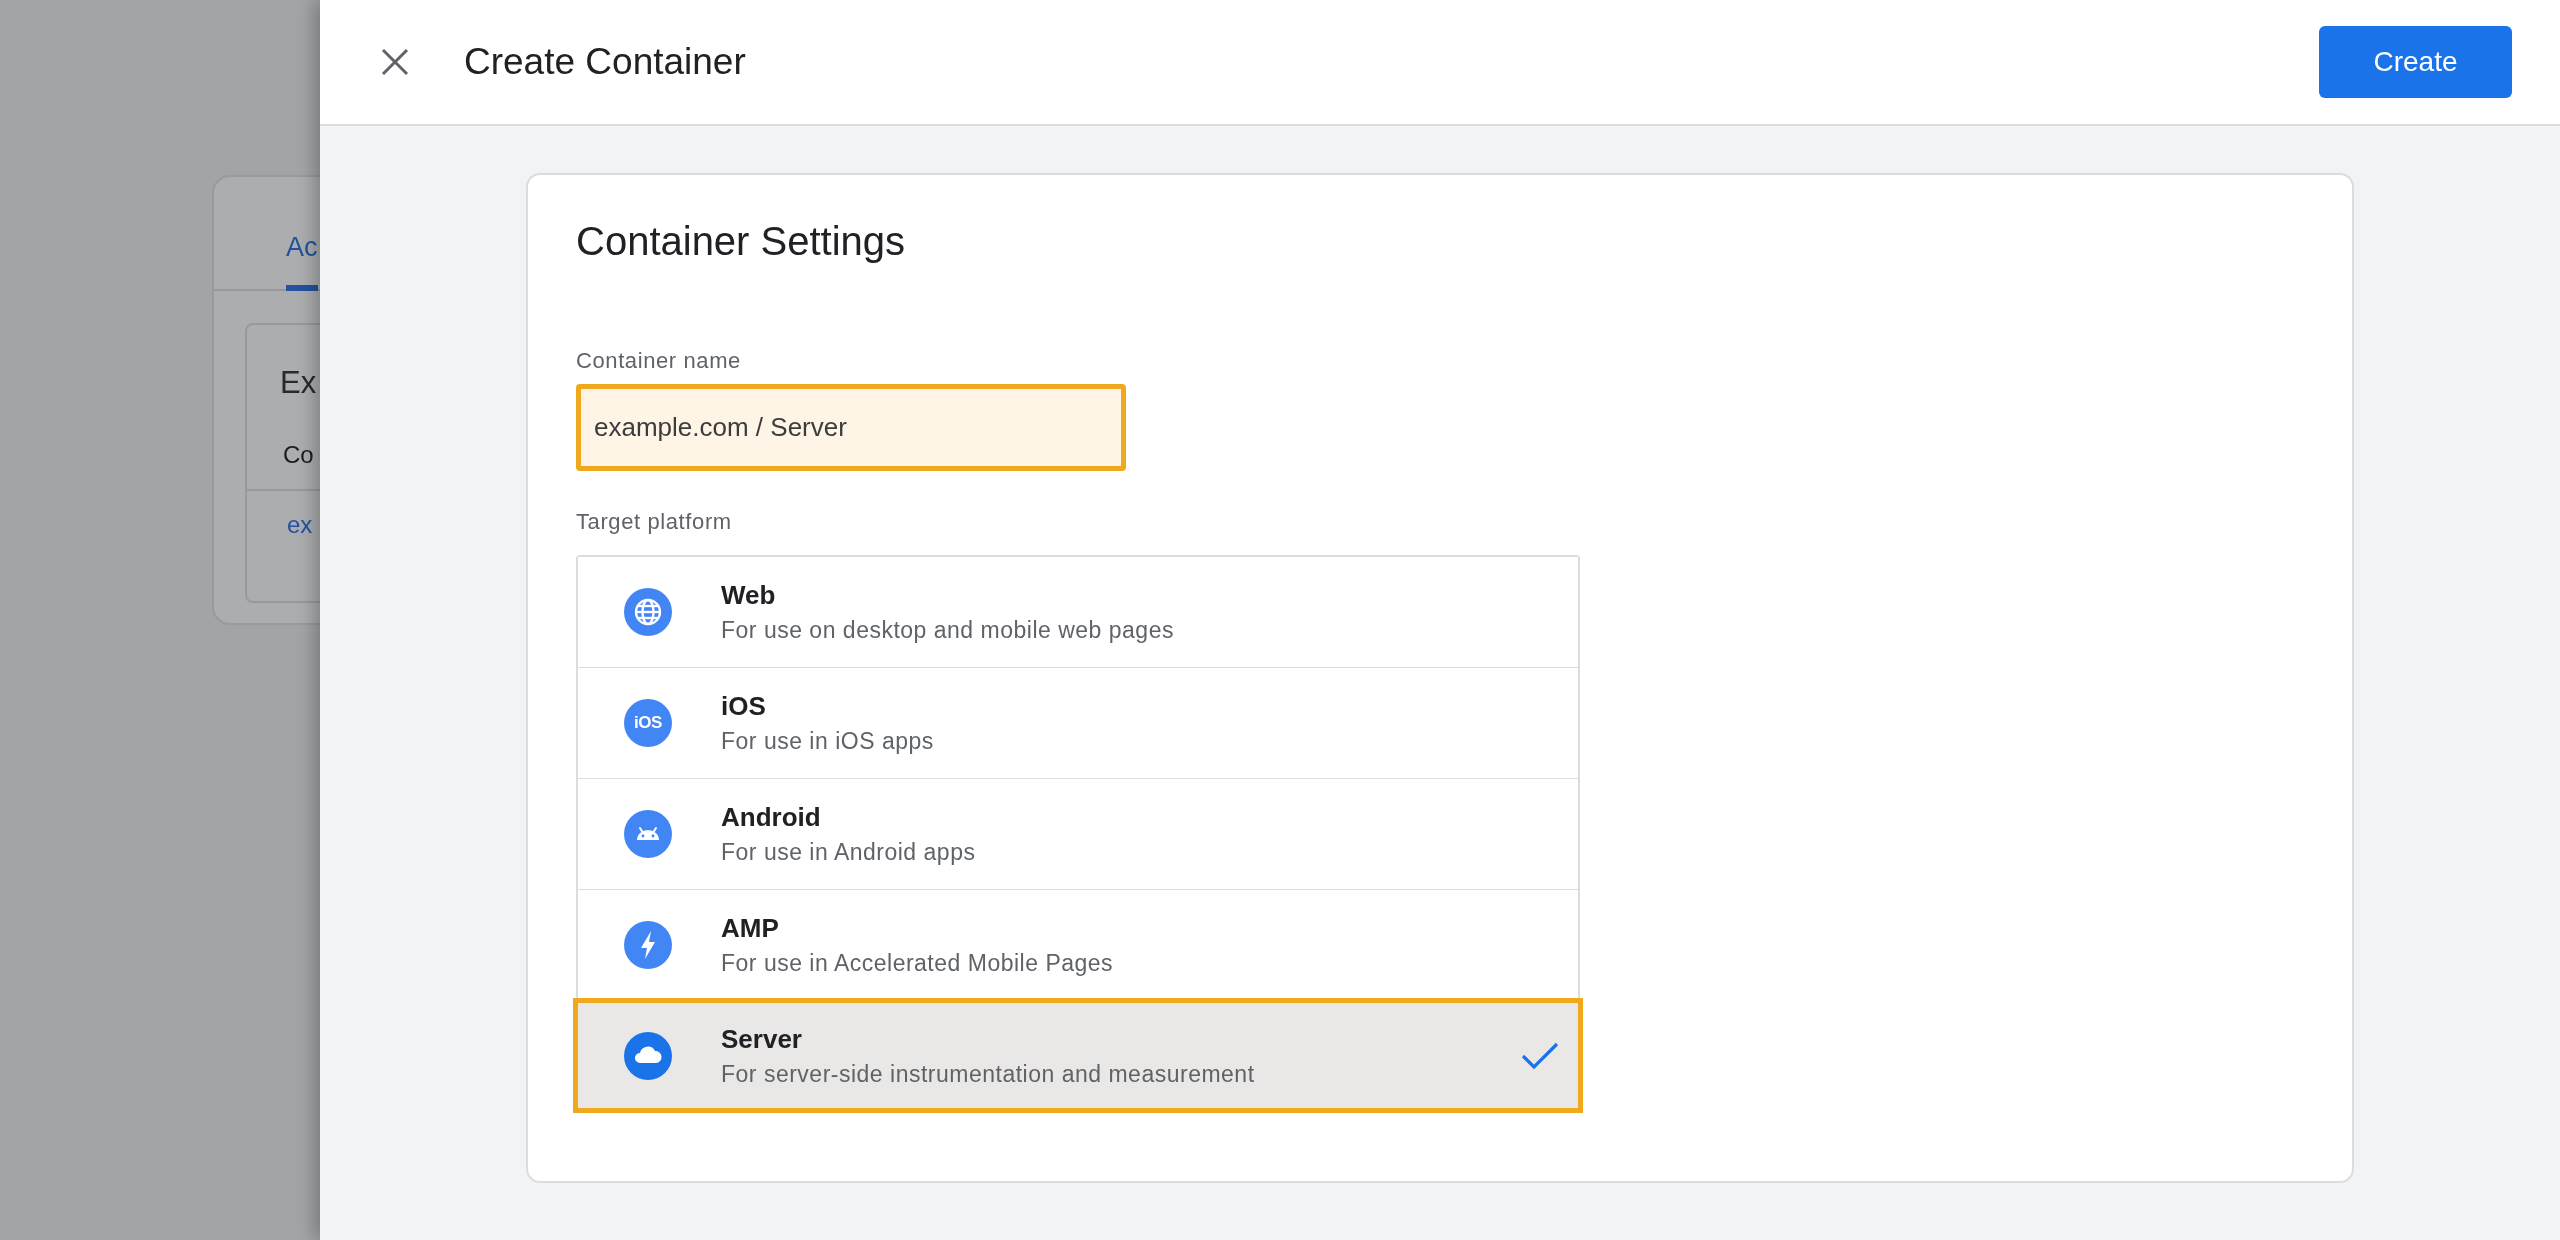 The width and height of the screenshot is (2560, 1240). I want to click on platform-title: Web, so click(749, 595).